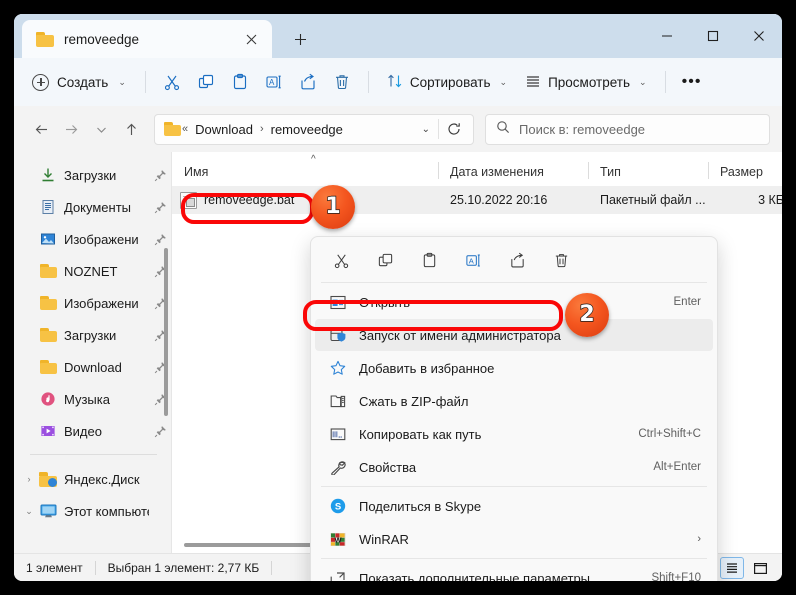 This screenshot has width=796, height=595. I want to click on rename-button: A, so click(274, 82).